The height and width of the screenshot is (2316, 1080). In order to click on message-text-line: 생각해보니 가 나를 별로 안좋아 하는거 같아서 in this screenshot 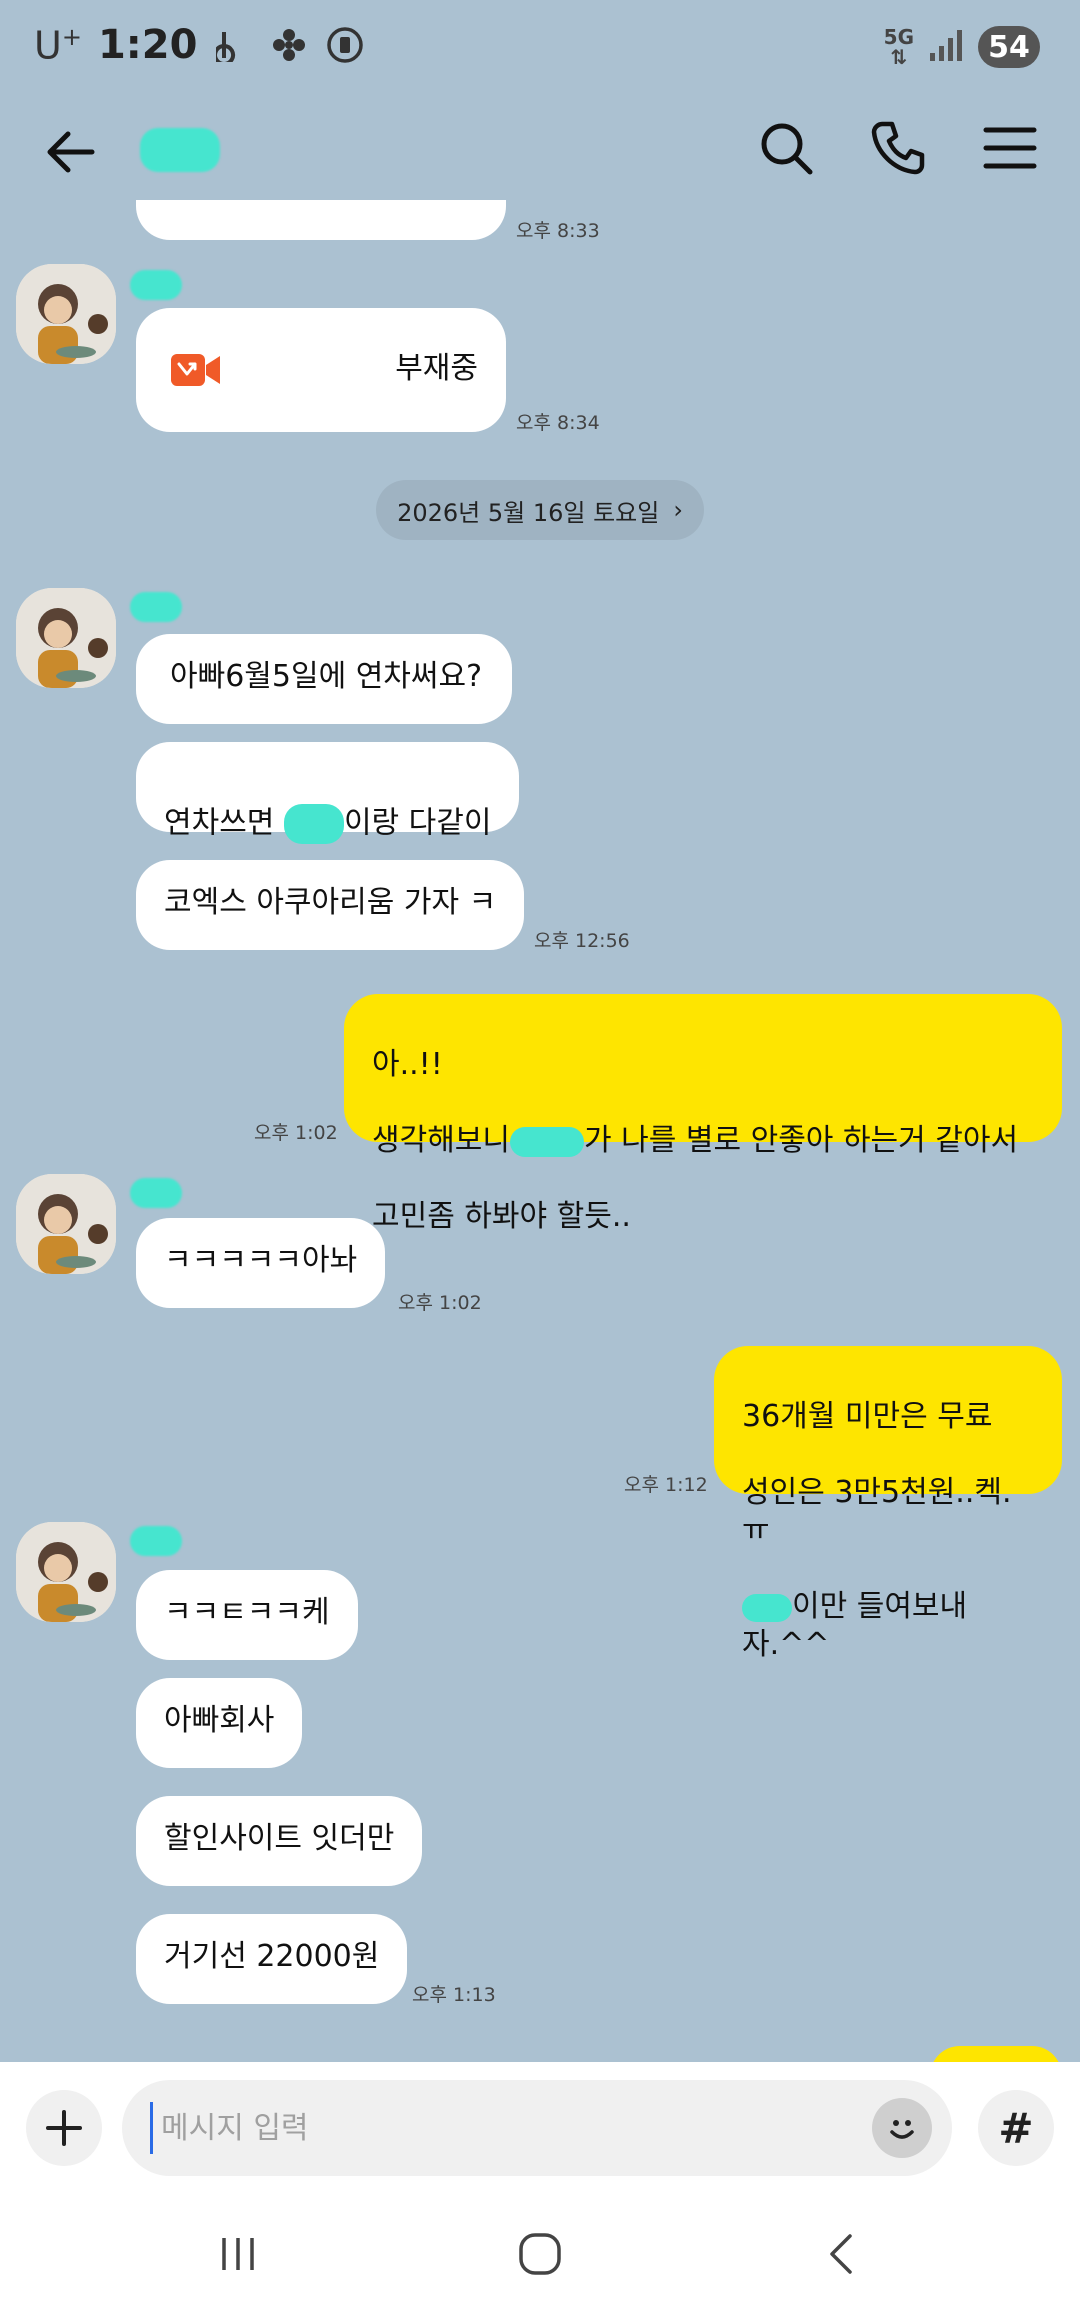, I will do `click(695, 1140)`.